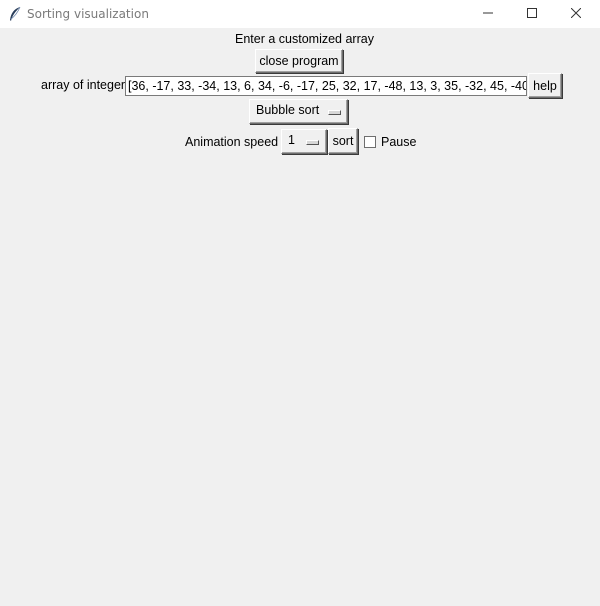 Image resolution: width=600 pixels, height=606 pixels. Describe the element at coordinates (299, 61) in the screenshot. I see `close-program-button: close program` at that location.